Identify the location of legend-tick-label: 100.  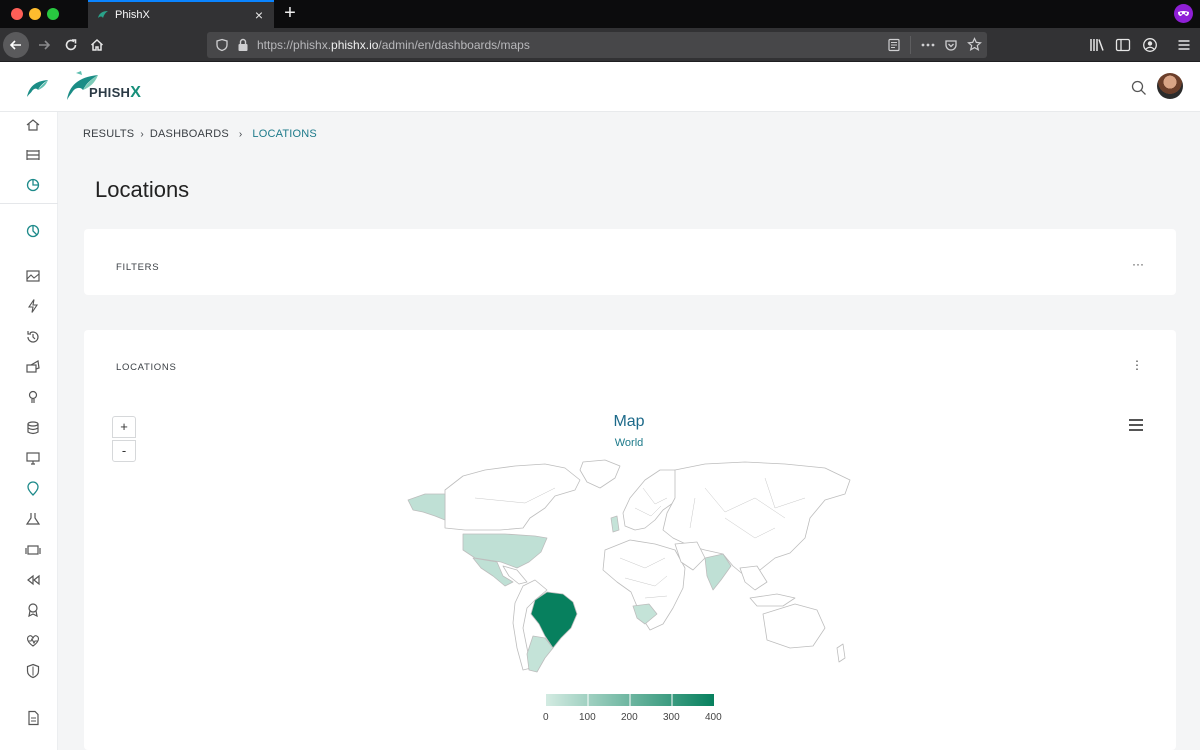
(587, 717).